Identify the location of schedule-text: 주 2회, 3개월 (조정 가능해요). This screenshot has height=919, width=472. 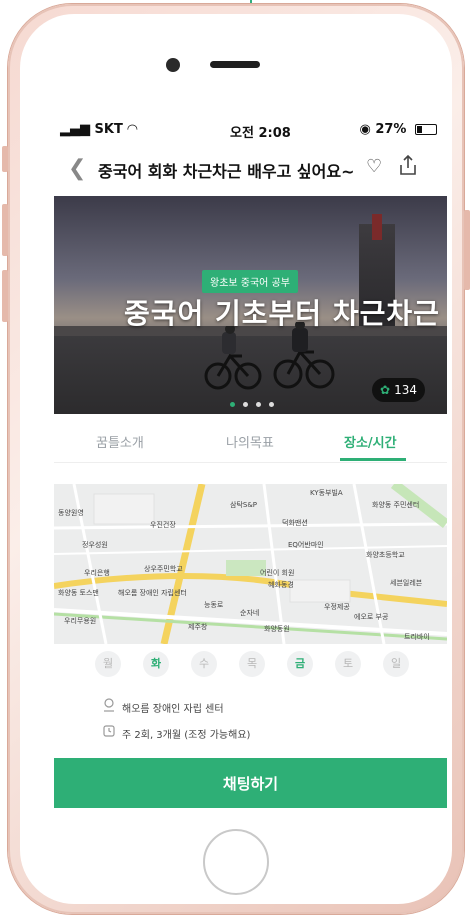
(186, 735).